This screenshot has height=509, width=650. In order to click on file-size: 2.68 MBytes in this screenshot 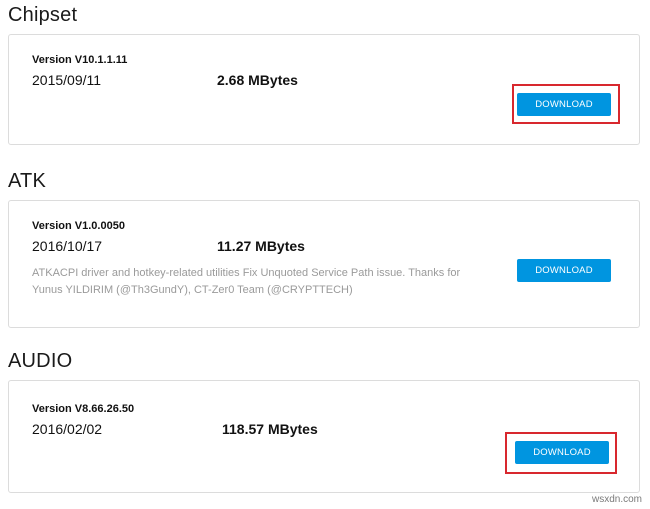, I will do `click(257, 80)`.